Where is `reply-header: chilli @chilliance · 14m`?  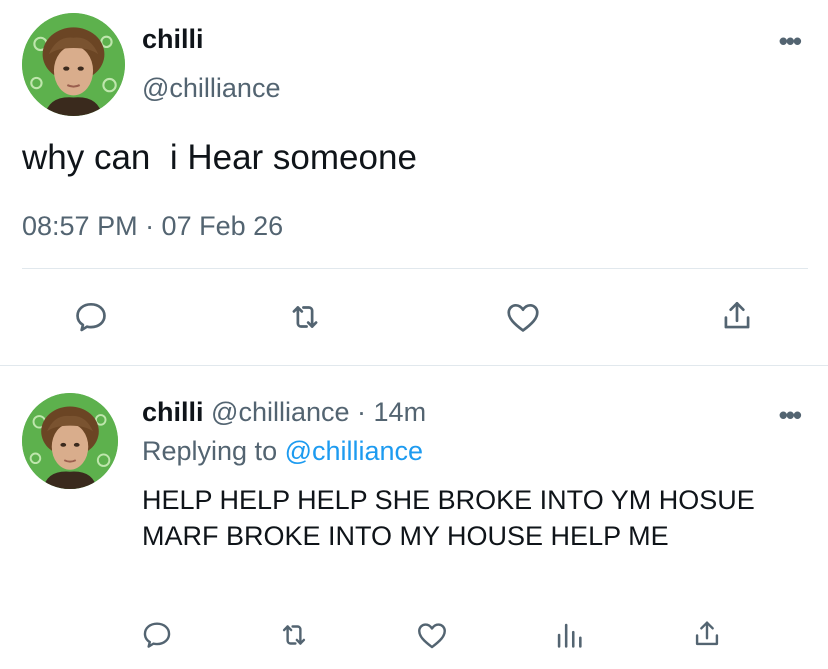 reply-header: chilli @chilliance · 14m is located at coordinates (284, 412).